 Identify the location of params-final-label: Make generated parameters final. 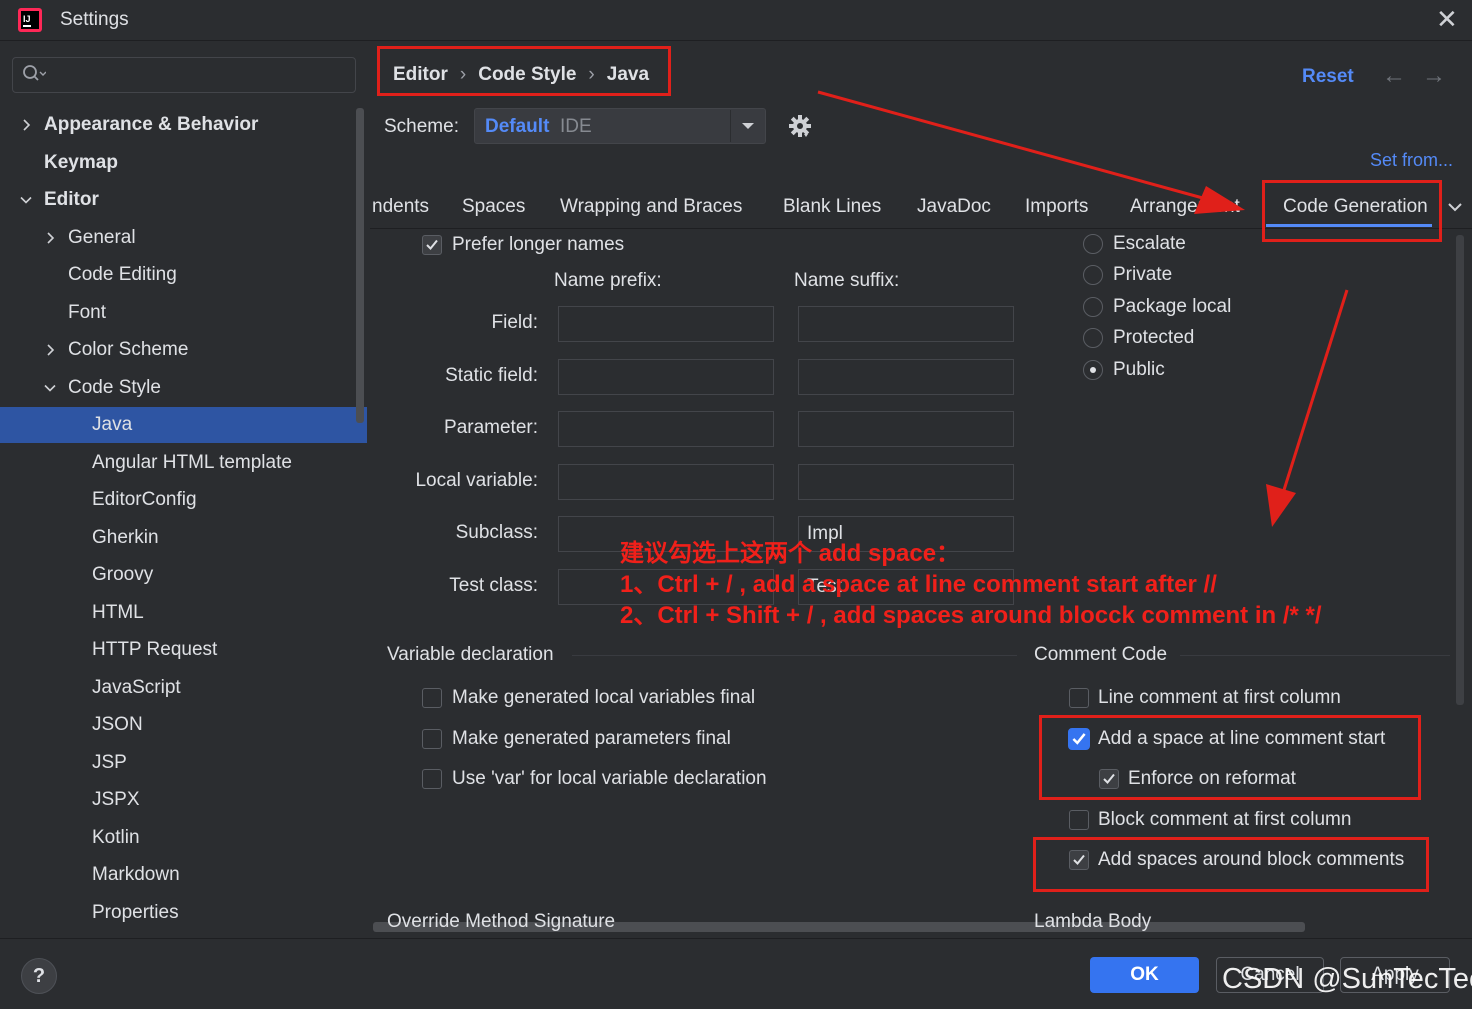
(591, 738).